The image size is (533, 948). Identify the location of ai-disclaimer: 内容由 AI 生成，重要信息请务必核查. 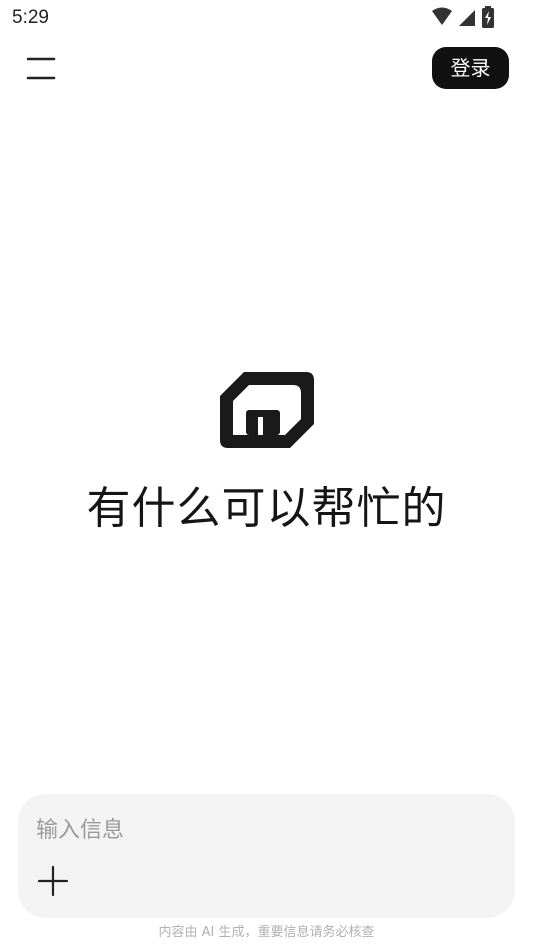
(266, 932).